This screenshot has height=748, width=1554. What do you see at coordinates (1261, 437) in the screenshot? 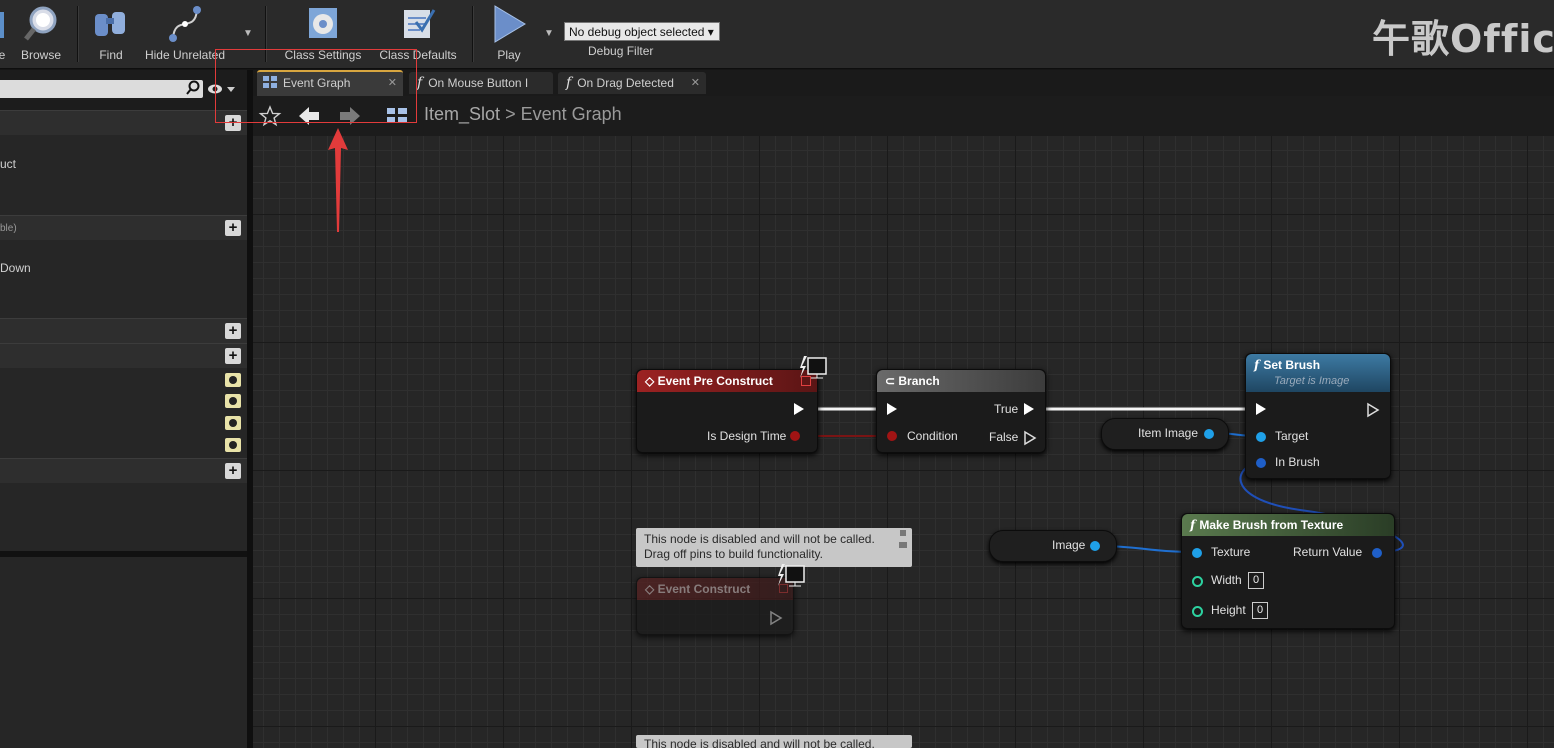
I see `target-pin` at bounding box center [1261, 437].